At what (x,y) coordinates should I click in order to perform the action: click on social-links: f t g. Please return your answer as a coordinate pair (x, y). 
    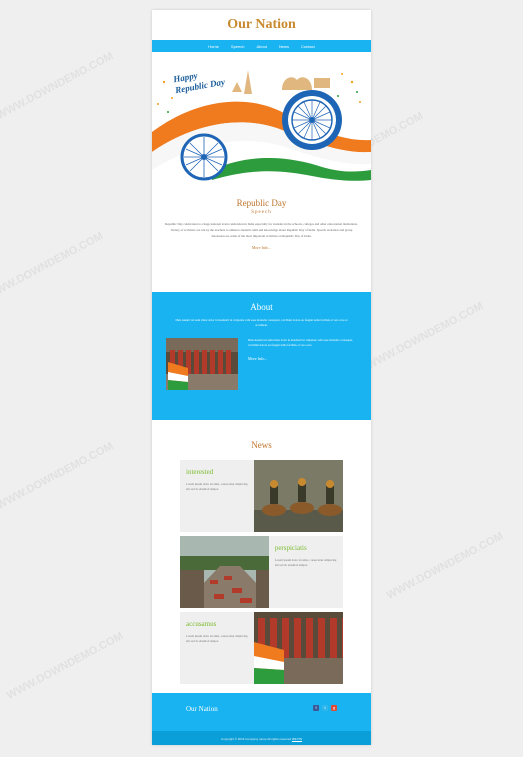
    Looking at the image, I should click on (325, 708).